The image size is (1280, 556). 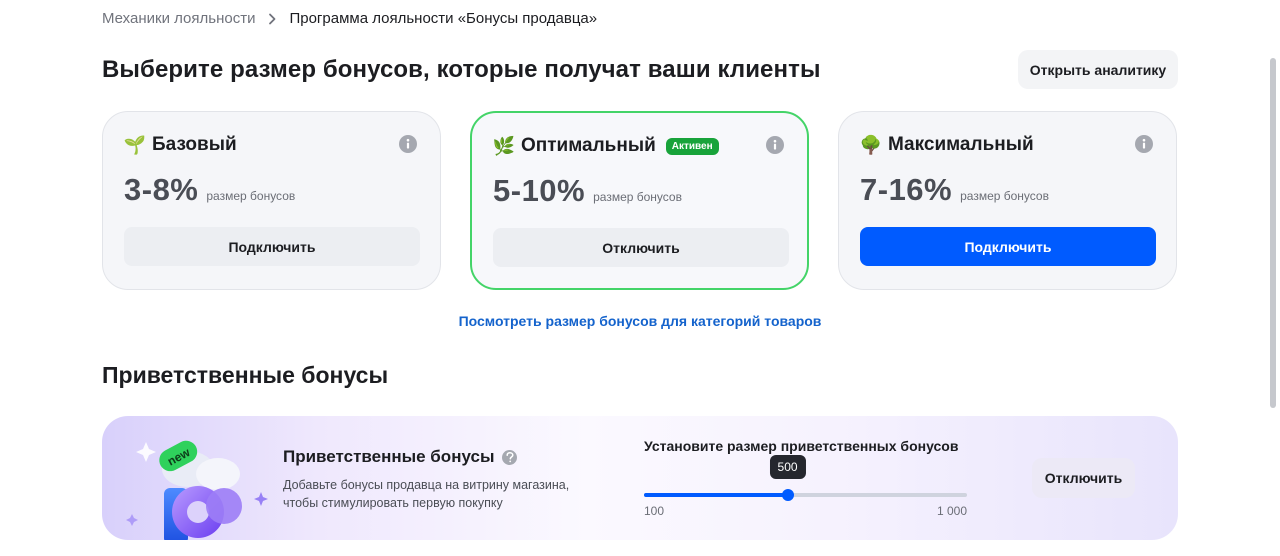 I want to click on slider-fill, so click(x=716, y=495).